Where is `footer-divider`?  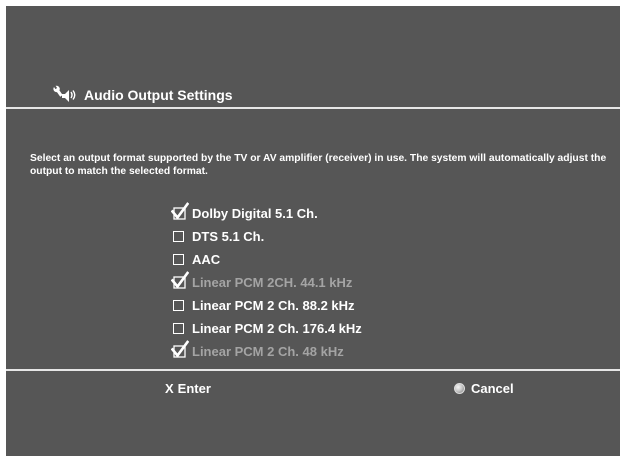 footer-divider is located at coordinates (313, 370).